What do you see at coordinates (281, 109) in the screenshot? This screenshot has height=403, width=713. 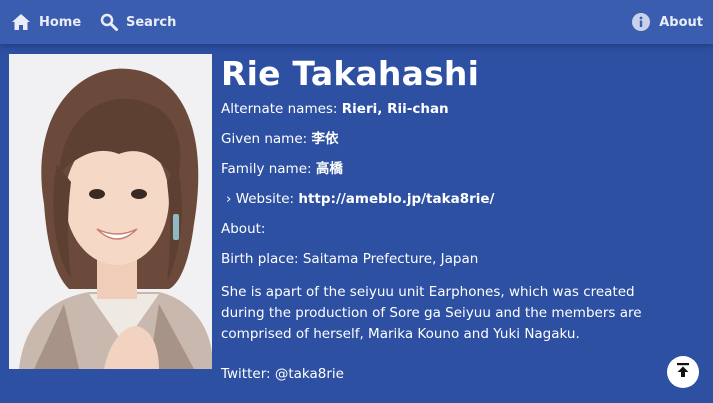 I see `alternate-names-label: Alternate names:` at bounding box center [281, 109].